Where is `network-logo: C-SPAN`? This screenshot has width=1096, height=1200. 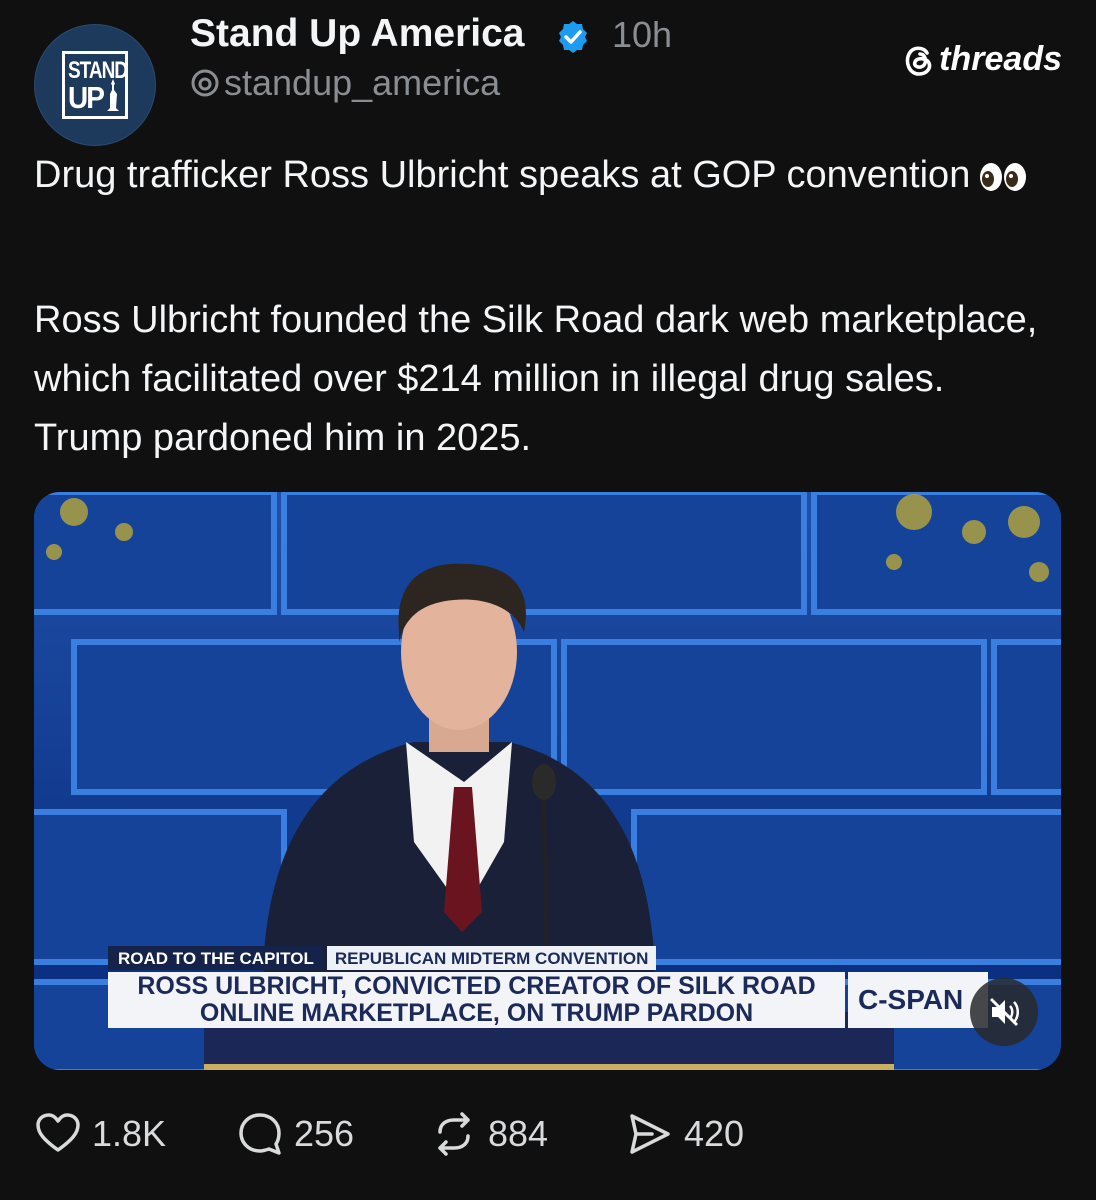
network-logo: C-SPAN is located at coordinates (918, 1000).